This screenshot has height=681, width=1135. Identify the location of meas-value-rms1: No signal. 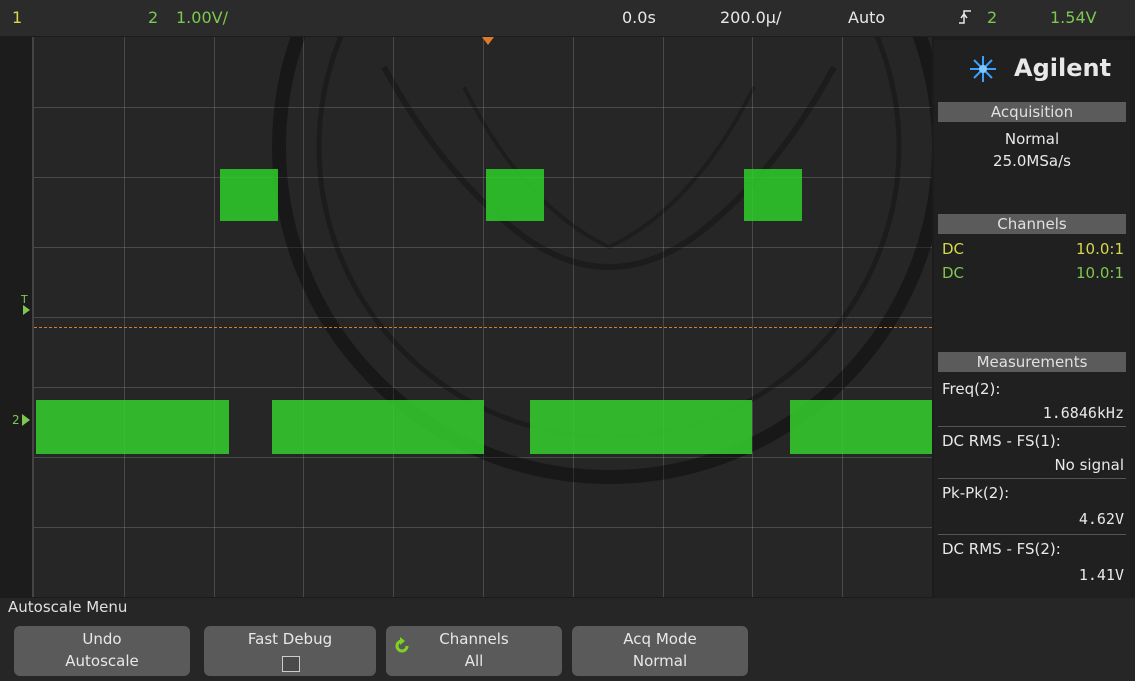
(1089, 465).